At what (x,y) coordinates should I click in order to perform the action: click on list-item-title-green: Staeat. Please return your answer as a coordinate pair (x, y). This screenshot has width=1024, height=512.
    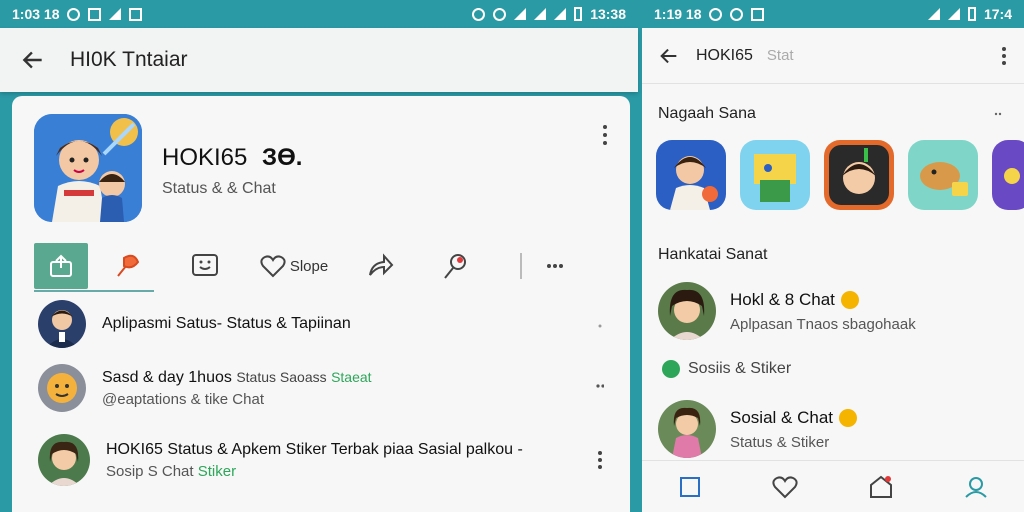
    Looking at the image, I should click on (351, 376).